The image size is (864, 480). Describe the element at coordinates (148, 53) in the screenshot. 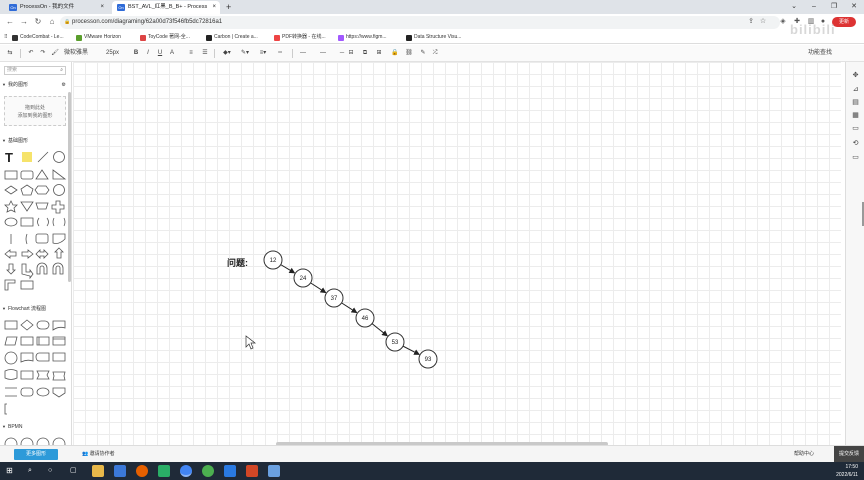

I see `italic-button: I` at that location.